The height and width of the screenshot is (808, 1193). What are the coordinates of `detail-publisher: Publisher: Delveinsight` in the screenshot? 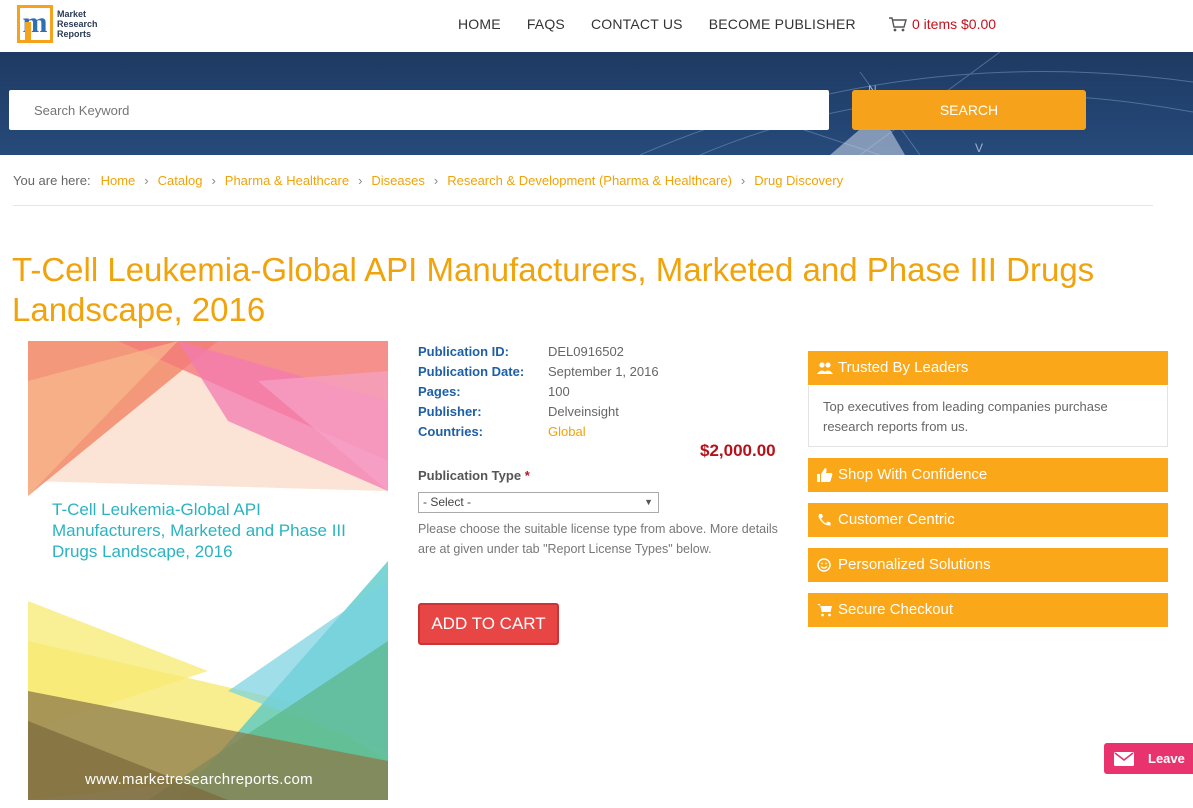 It's located at (518, 411).